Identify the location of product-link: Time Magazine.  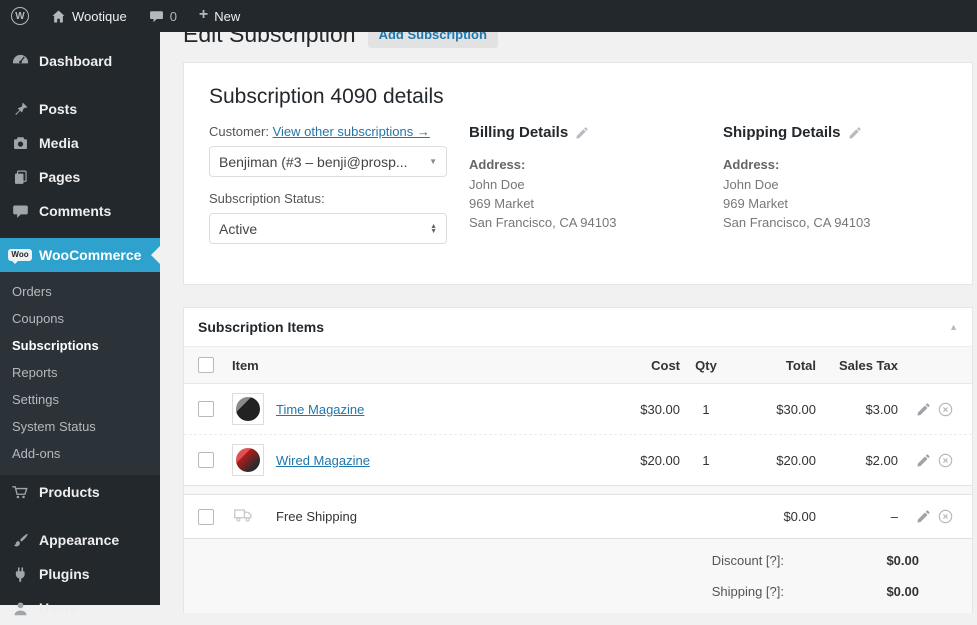
(320, 409).